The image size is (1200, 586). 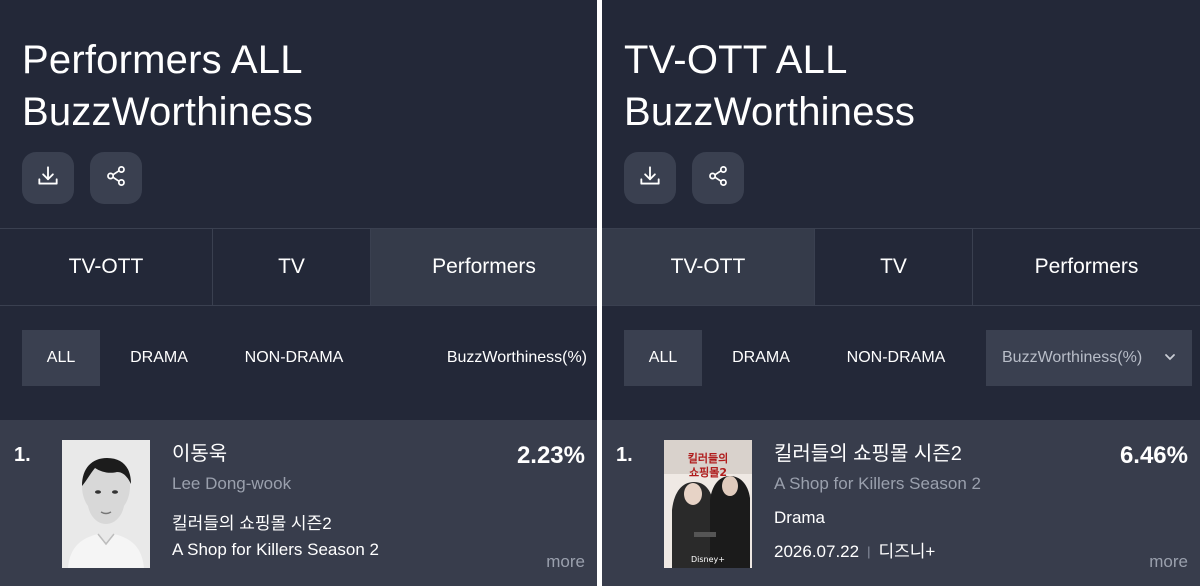 What do you see at coordinates (1072, 357) in the screenshot?
I see `metric-label: BuzzWorthiness(%)` at bounding box center [1072, 357].